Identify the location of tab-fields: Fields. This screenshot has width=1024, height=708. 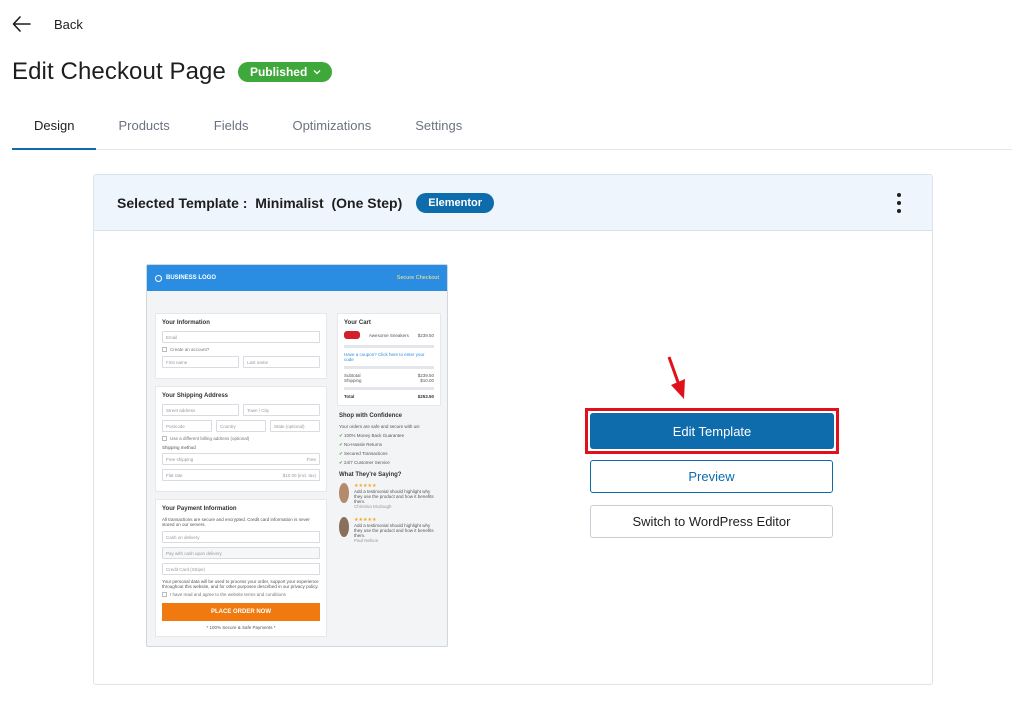
(231, 129).